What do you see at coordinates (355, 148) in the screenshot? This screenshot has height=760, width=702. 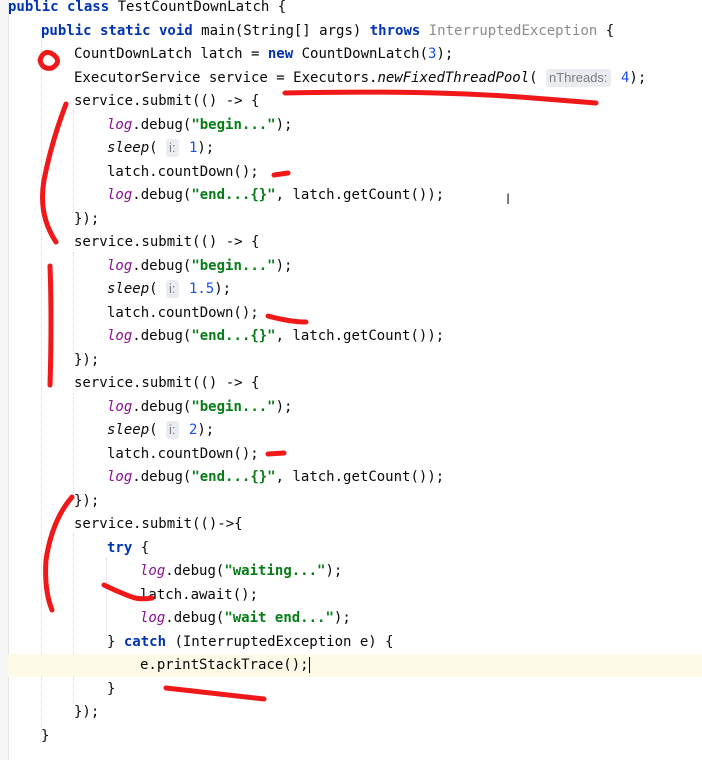 I see `code-line: sleep( i: 1);` at bounding box center [355, 148].